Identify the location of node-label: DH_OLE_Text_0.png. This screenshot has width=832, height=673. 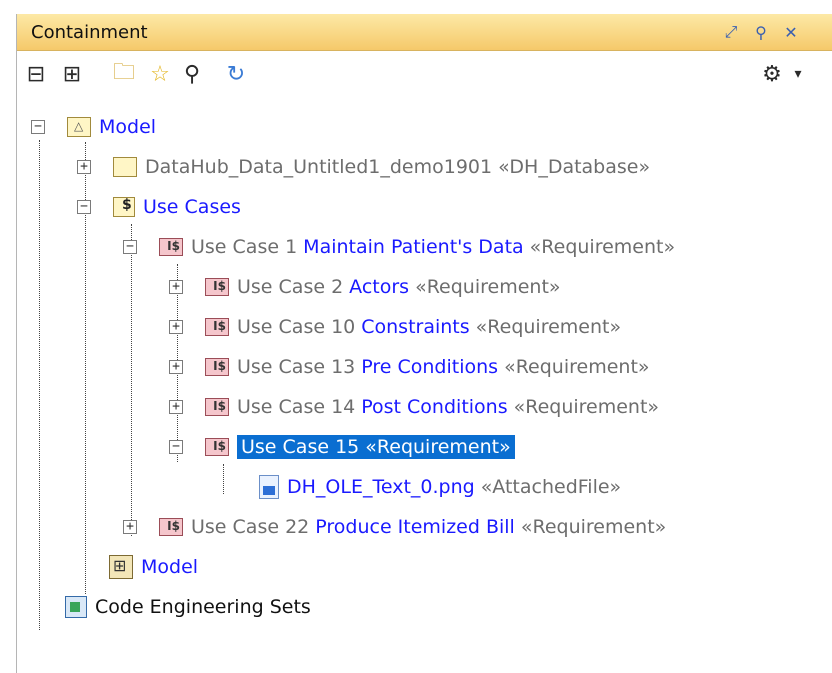
(381, 487).